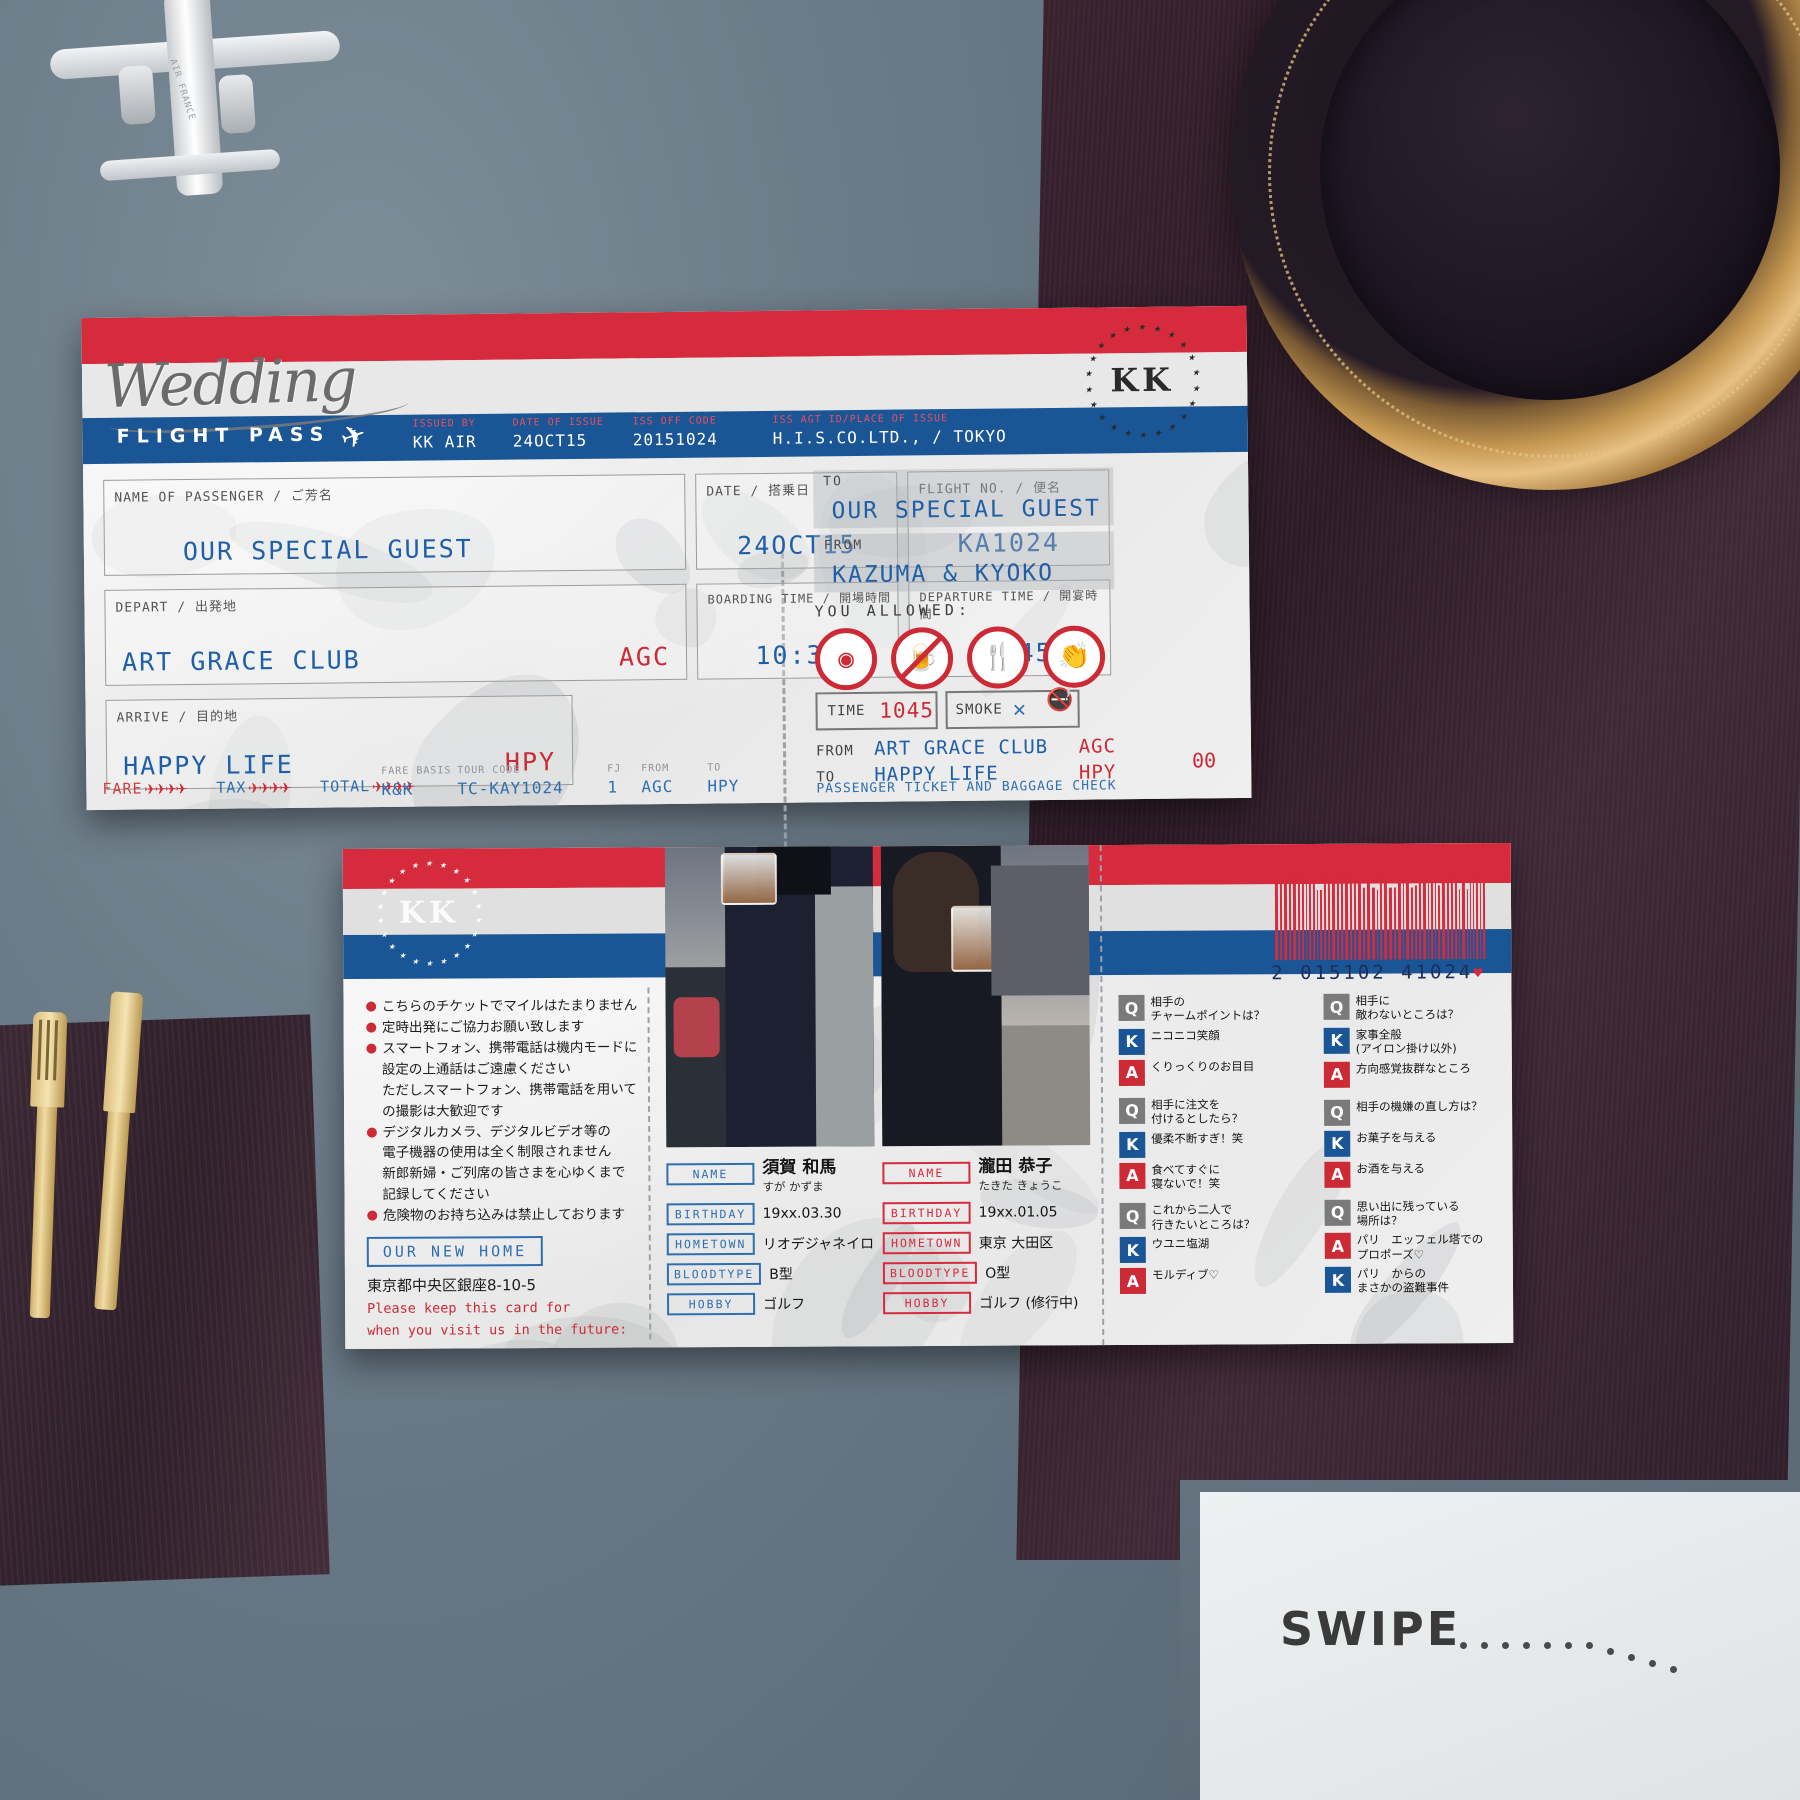 The image size is (1800, 1800). I want to click on profile-value-wrap: 19xx.01.05, so click(1014, 1212).